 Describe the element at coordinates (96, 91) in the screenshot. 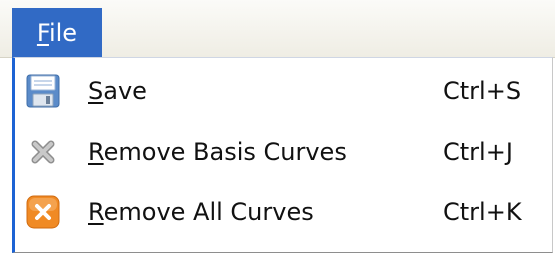

I see `save-access-key: S` at that location.